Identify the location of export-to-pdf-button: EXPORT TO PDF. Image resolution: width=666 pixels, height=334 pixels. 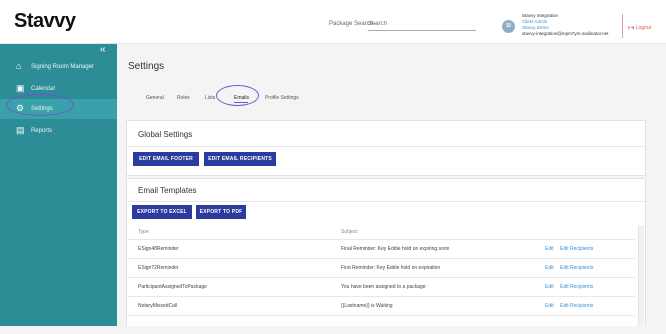
(221, 212).